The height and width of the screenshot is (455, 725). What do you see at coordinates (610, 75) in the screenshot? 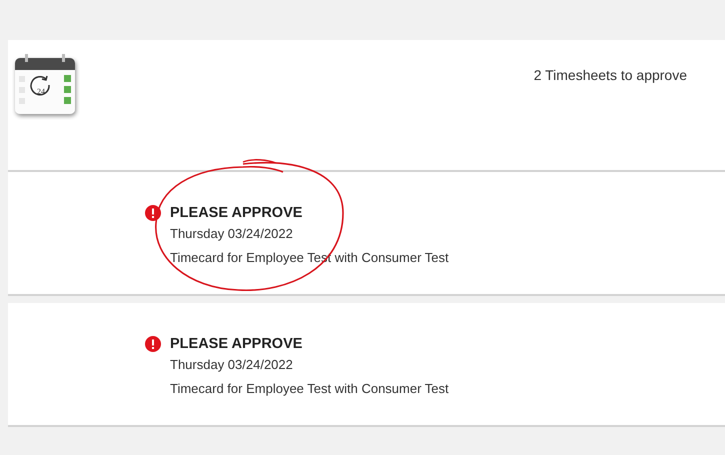
I see `approval-count-text: 2 Timesheets to approve` at bounding box center [610, 75].